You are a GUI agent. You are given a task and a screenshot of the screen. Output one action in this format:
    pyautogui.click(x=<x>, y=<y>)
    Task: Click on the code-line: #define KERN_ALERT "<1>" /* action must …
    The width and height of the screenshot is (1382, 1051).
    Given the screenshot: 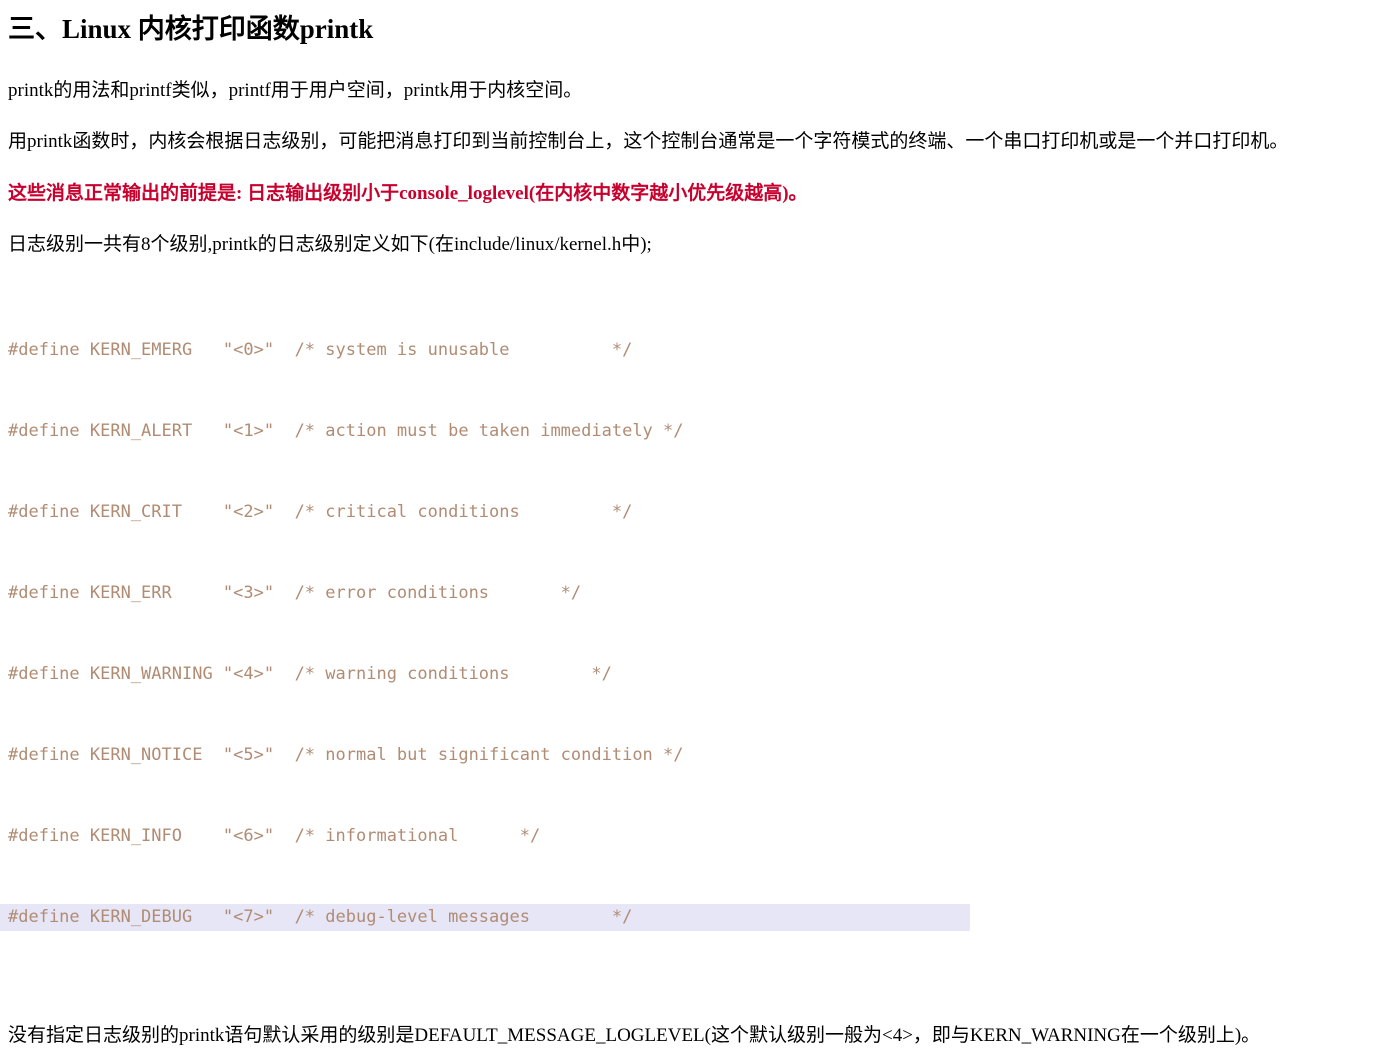 What is the action you would take?
    pyautogui.click(x=346, y=431)
    